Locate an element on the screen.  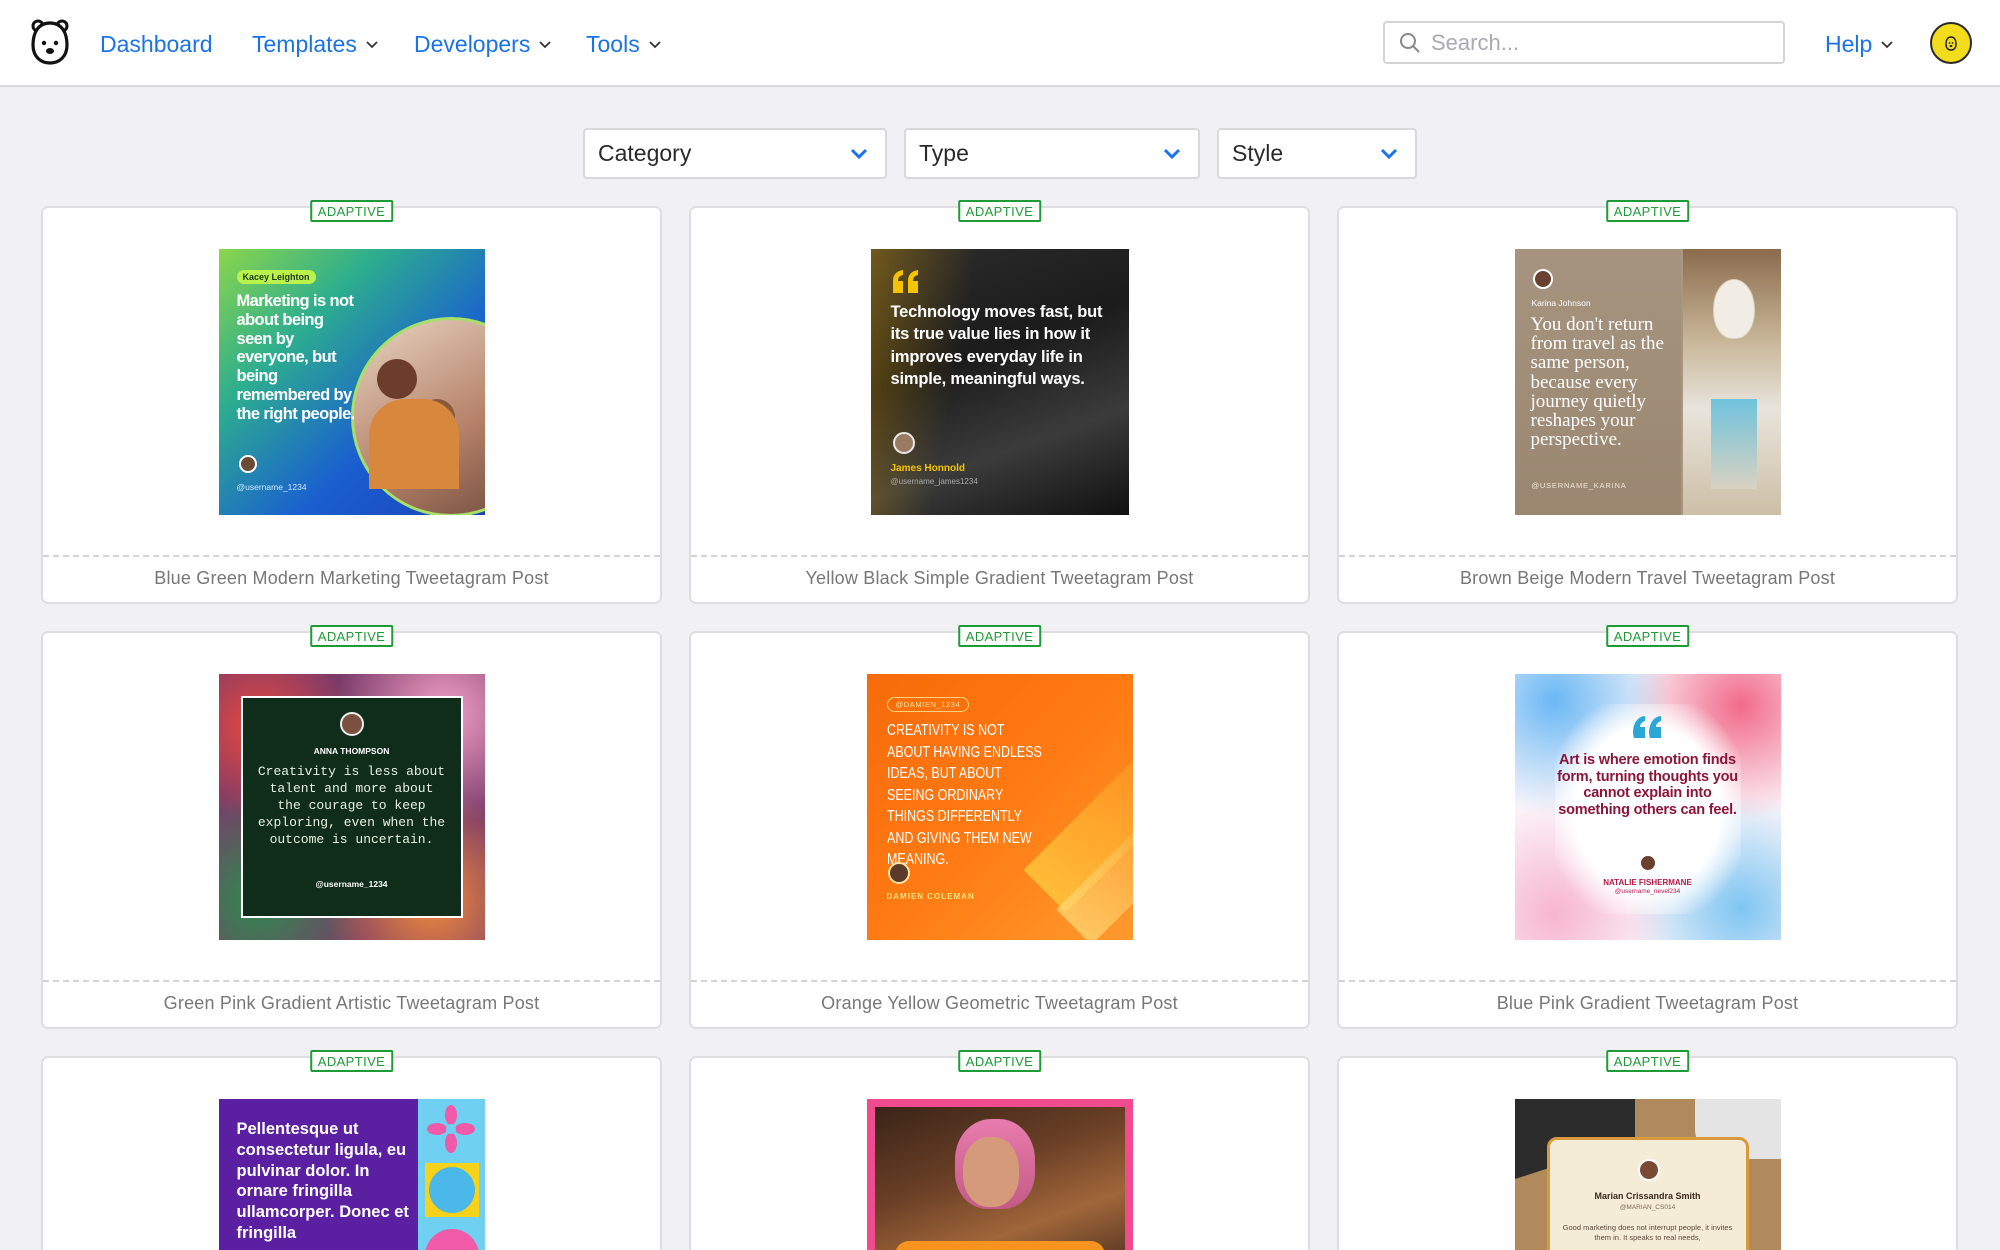
type-filter-label: Type is located at coordinates (944, 153).